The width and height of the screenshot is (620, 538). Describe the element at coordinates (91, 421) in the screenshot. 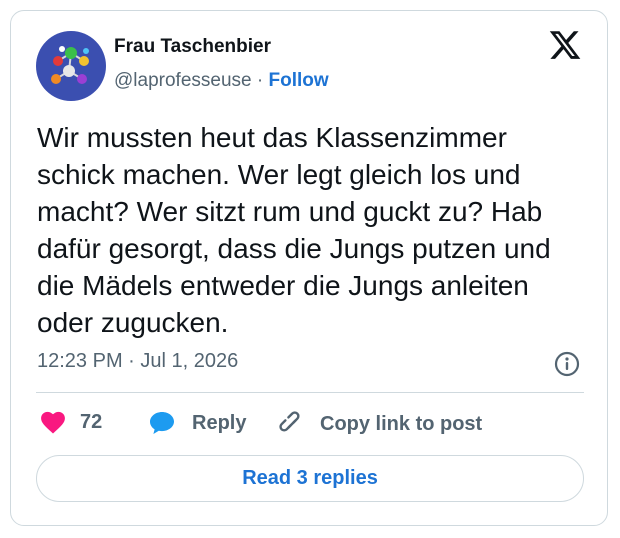

I see `like-count: 72` at that location.